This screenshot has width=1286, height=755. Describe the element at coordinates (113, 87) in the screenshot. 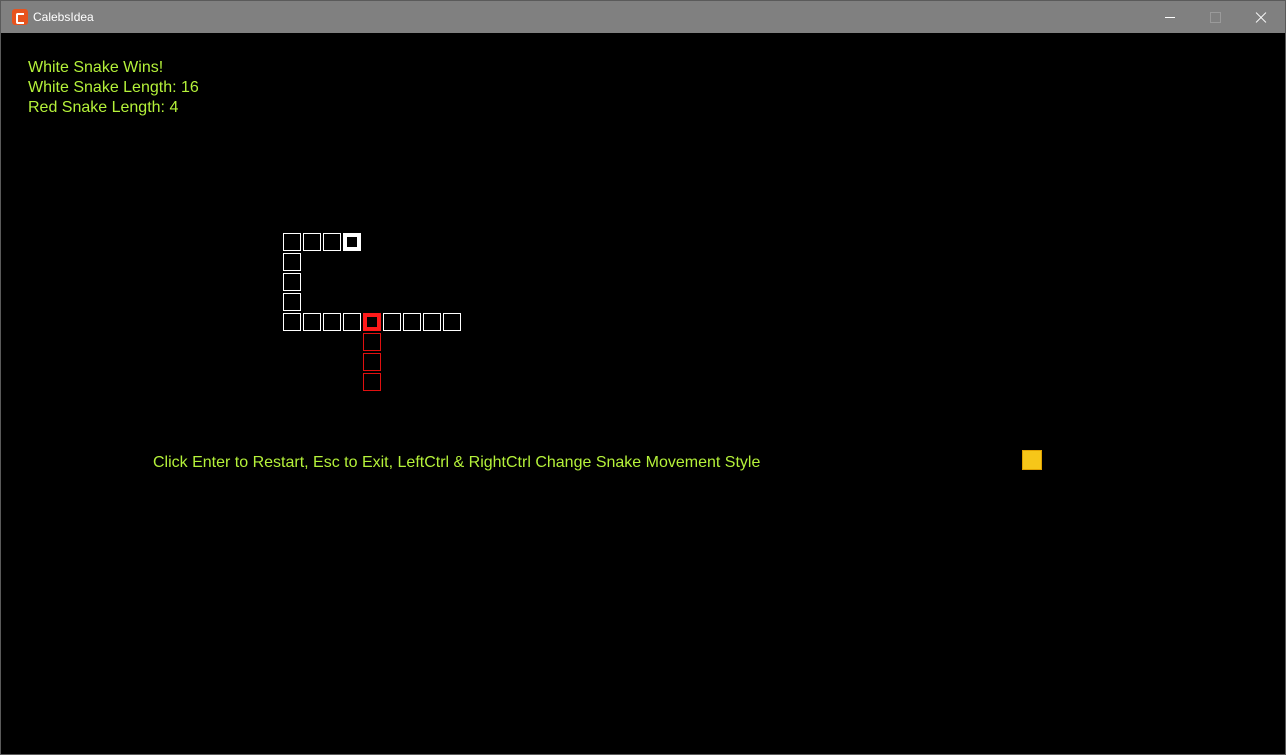

I see `white-snake-length: White Snake Length: 16` at that location.